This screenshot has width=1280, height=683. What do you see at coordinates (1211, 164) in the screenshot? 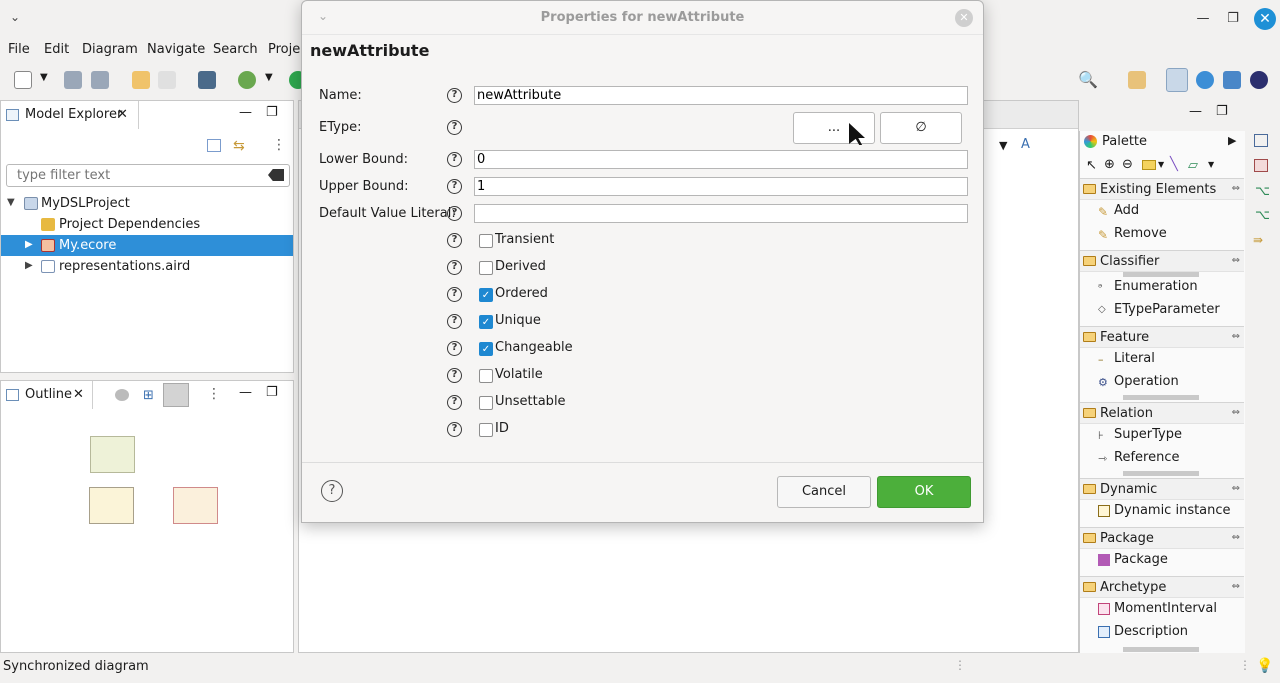
I see `shape-dropdown-icon: ▼` at bounding box center [1211, 164].